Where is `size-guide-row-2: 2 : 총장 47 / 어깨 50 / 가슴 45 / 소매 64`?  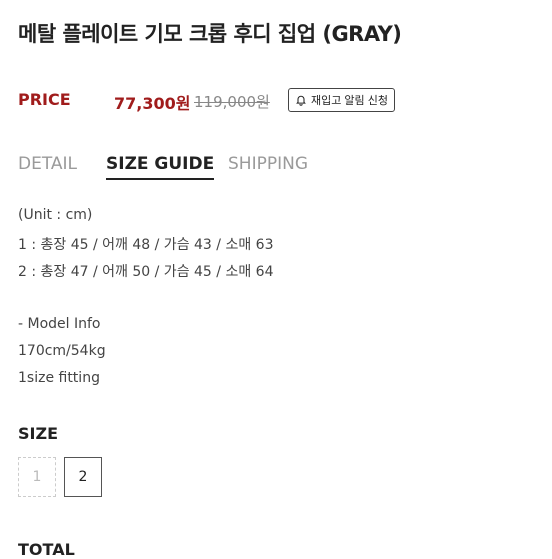
size-guide-row-2: 2 : 총장 47 / 어깨 50 / 가슴 45 / 소매 64 is located at coordinates (146, 272).